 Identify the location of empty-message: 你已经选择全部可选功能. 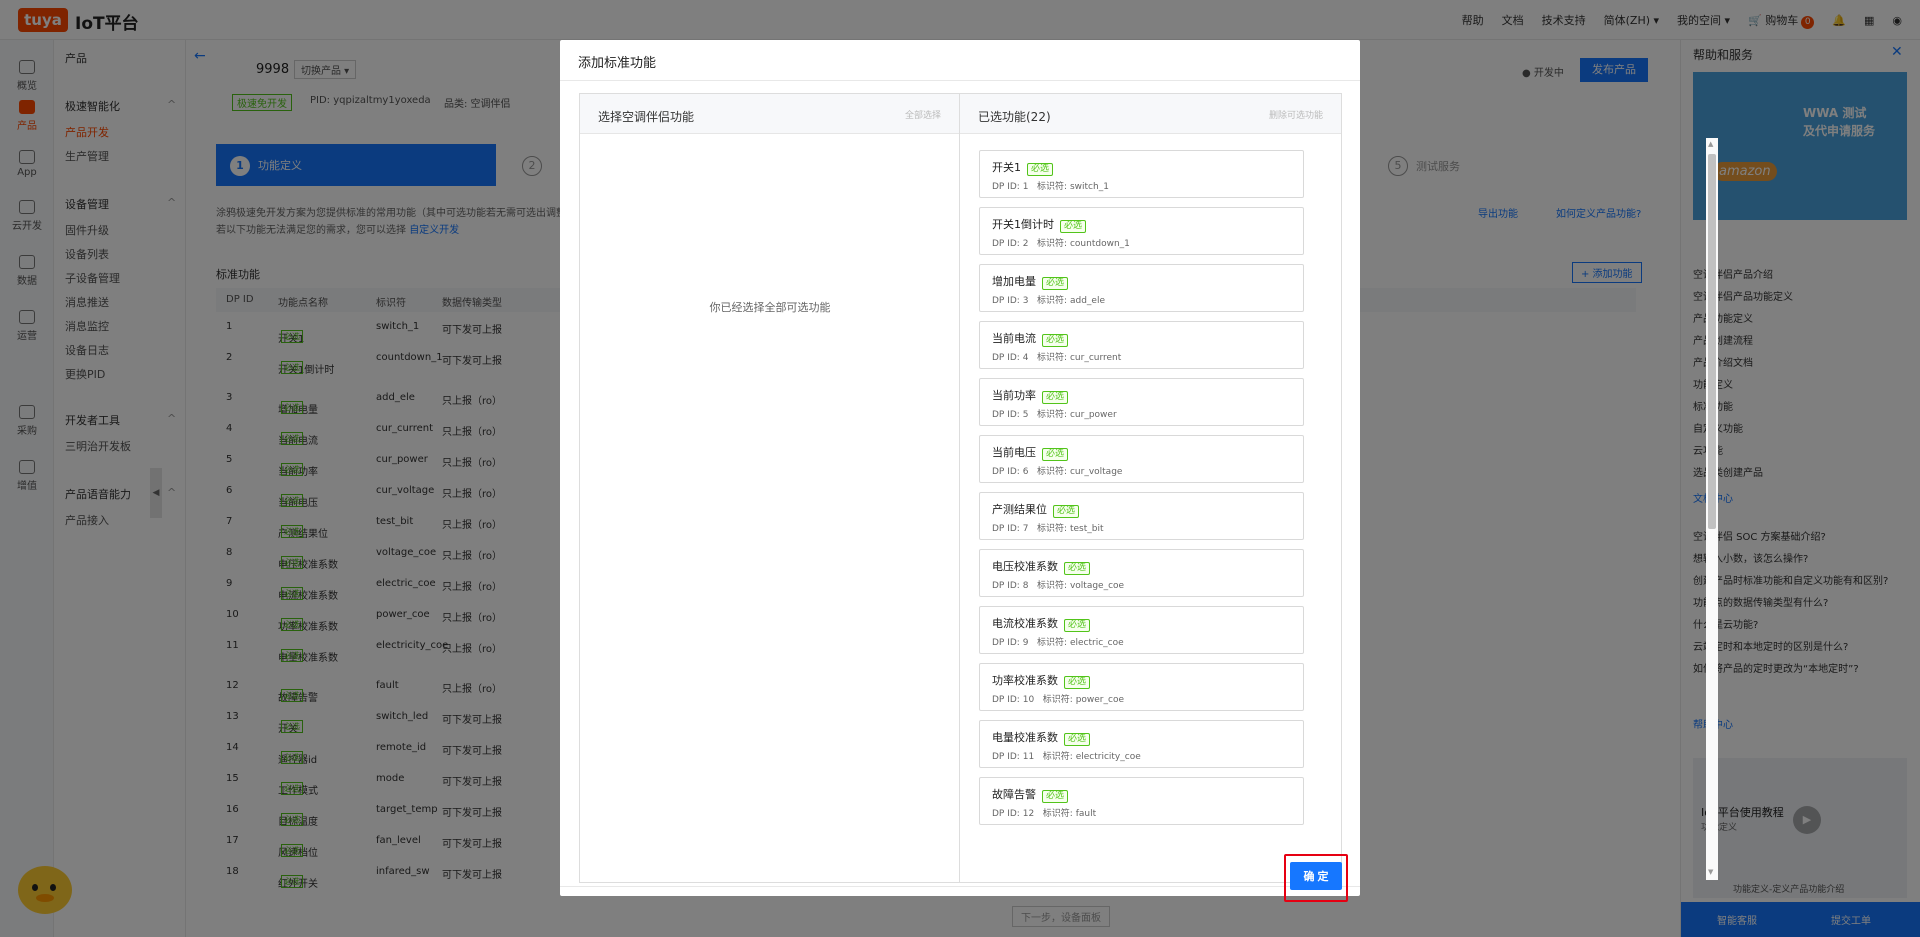
(770, 307).